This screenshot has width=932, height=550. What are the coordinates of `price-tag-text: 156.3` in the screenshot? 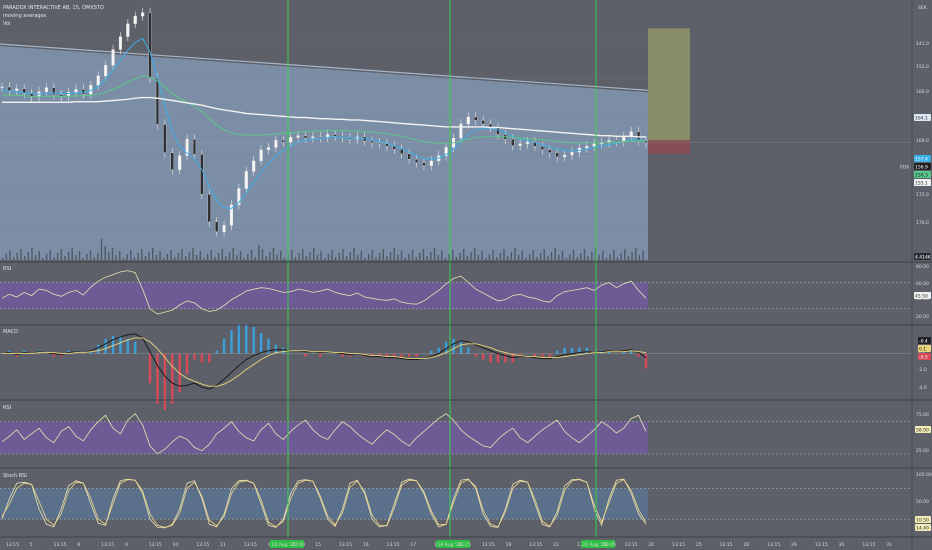 It's located at (921, 176).